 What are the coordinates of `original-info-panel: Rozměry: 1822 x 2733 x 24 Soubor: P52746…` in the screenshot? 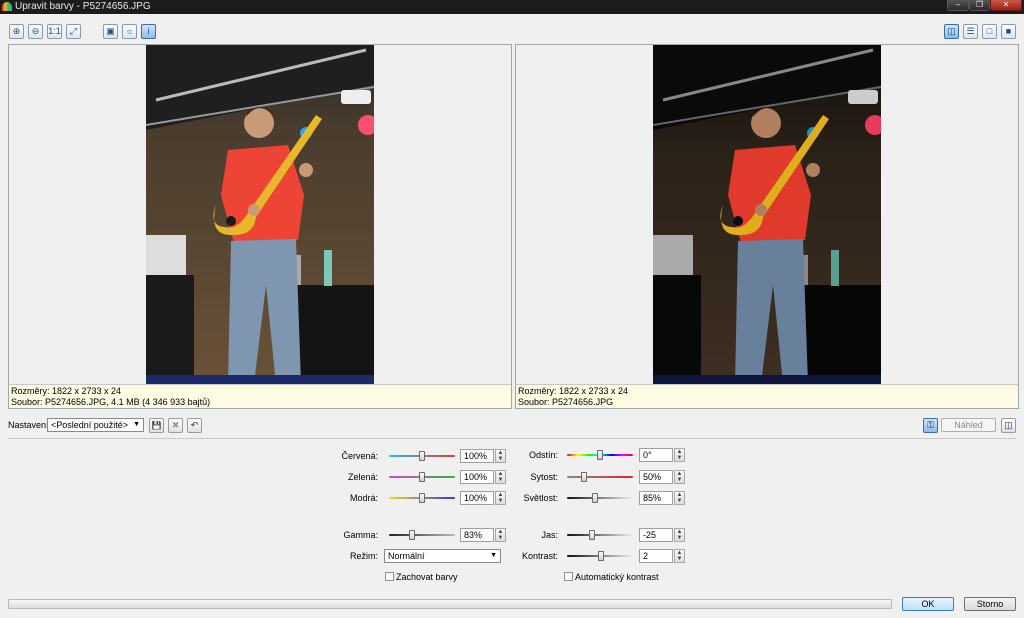 It's located at (260, 396).